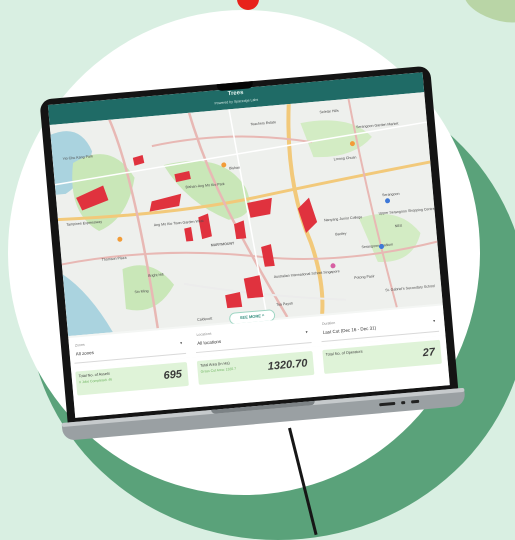 The image size is (515, 540). Describe the element at coordinates (429, 353) in the screenshot. I see `card-value: 27` at that location.